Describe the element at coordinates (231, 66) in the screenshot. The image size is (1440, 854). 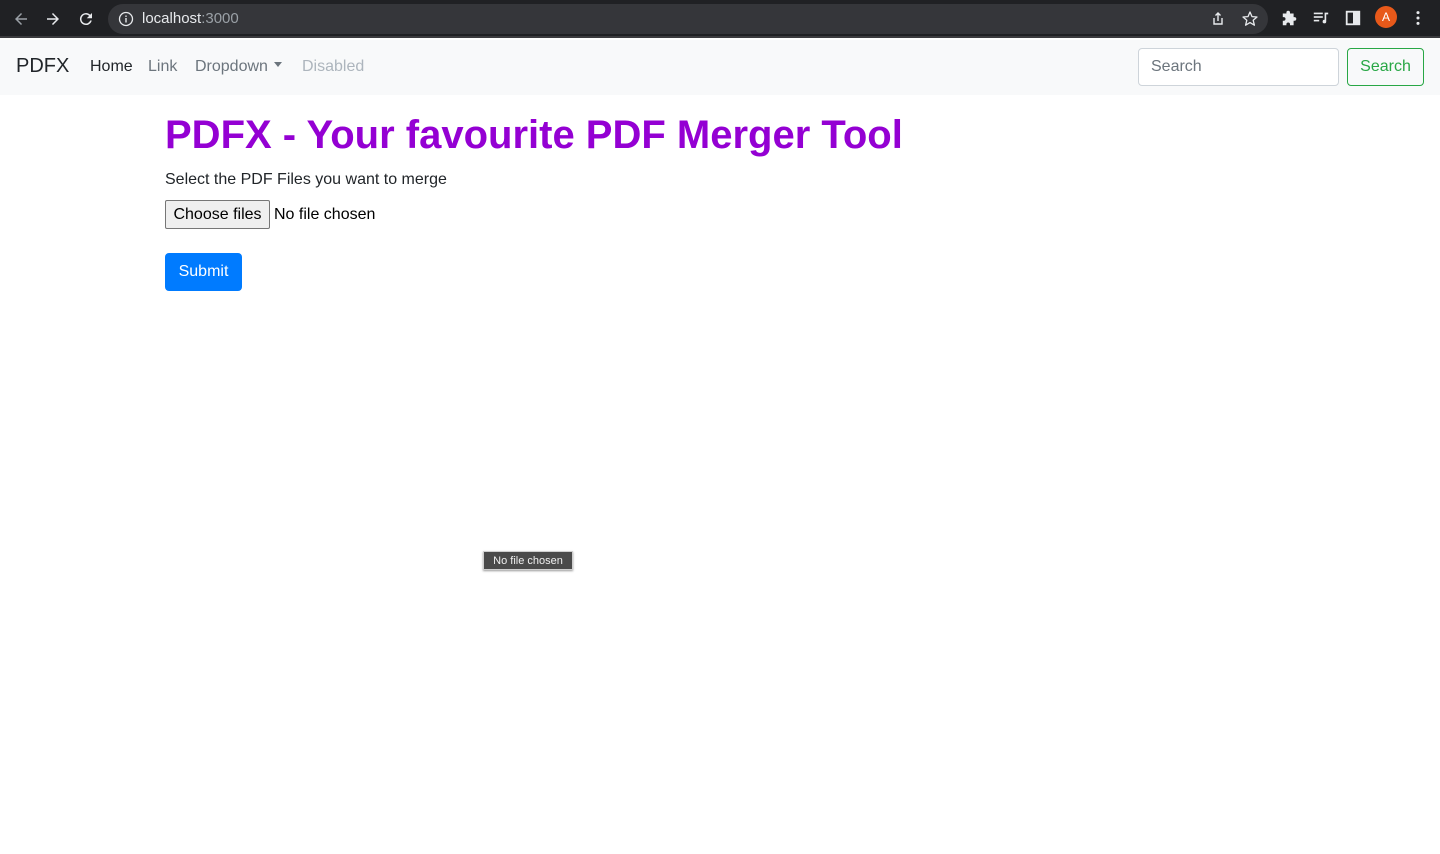
I see `nav-dropdown-label: Dropdown` at that location.